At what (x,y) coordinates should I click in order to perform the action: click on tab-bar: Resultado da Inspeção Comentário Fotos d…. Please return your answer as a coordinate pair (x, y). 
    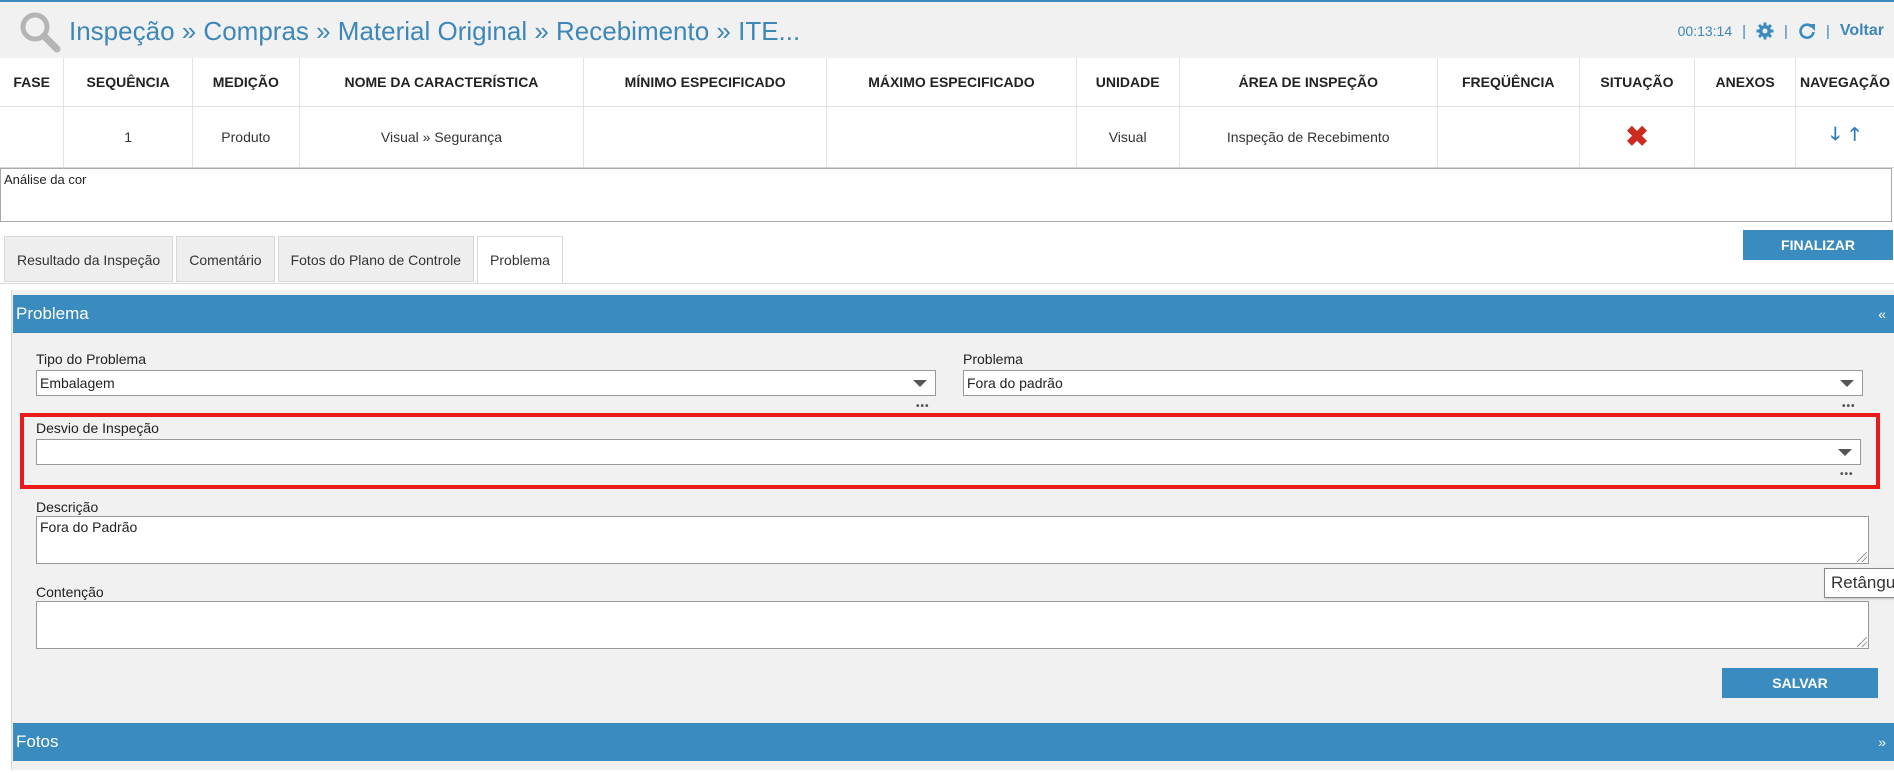
    Looking at the image, I should click on (285, 260).